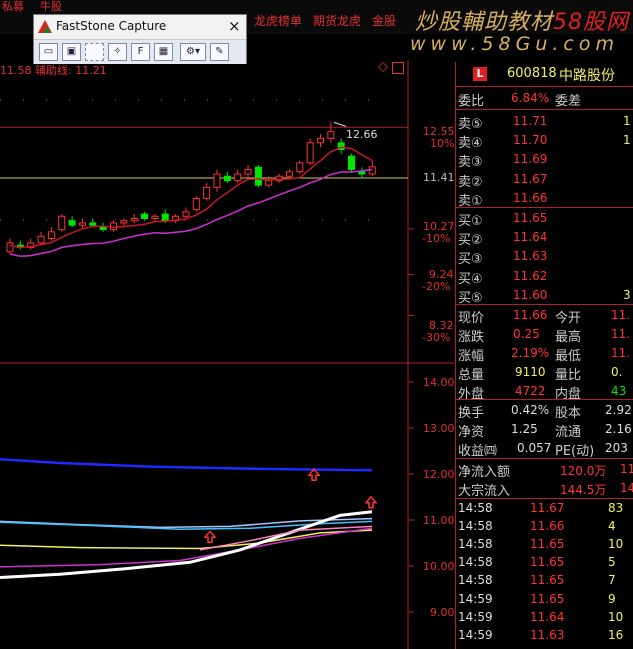 Image resolution: width=633 pixels, height=649 pixels. What do you see at coordinates (524, 429) in the screenshot?
I see `fund-value: 1.25` at bounding box center [524, 429].